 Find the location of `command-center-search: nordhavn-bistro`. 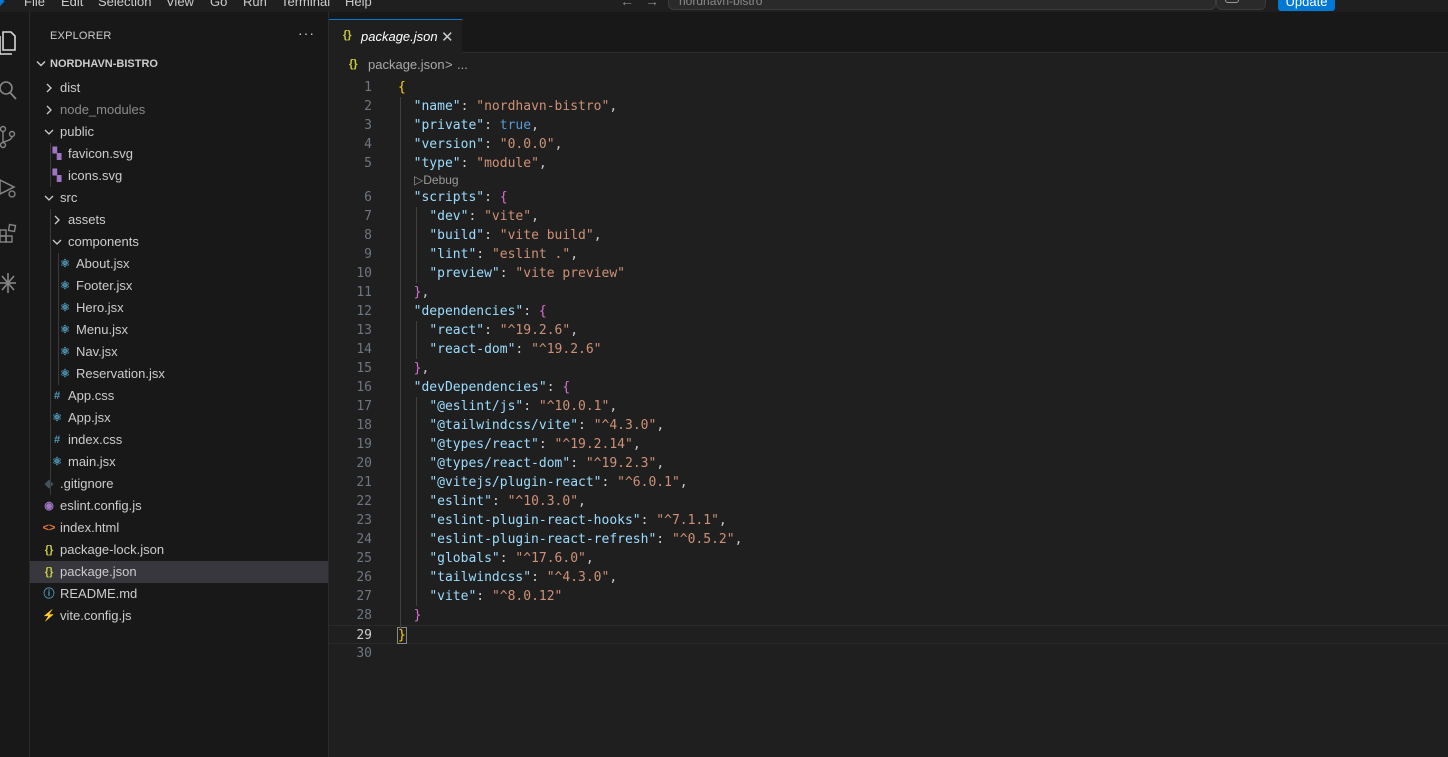

command-center-search: nordhavn-bistro is located at coordinates (942, 5).